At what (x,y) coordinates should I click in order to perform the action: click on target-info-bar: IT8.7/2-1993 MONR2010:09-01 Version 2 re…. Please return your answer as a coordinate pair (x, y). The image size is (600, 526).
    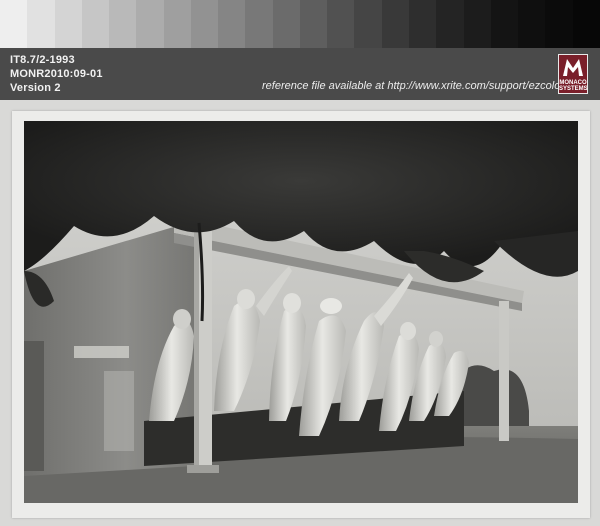
    Looking at the image, I should click on (300, 74).